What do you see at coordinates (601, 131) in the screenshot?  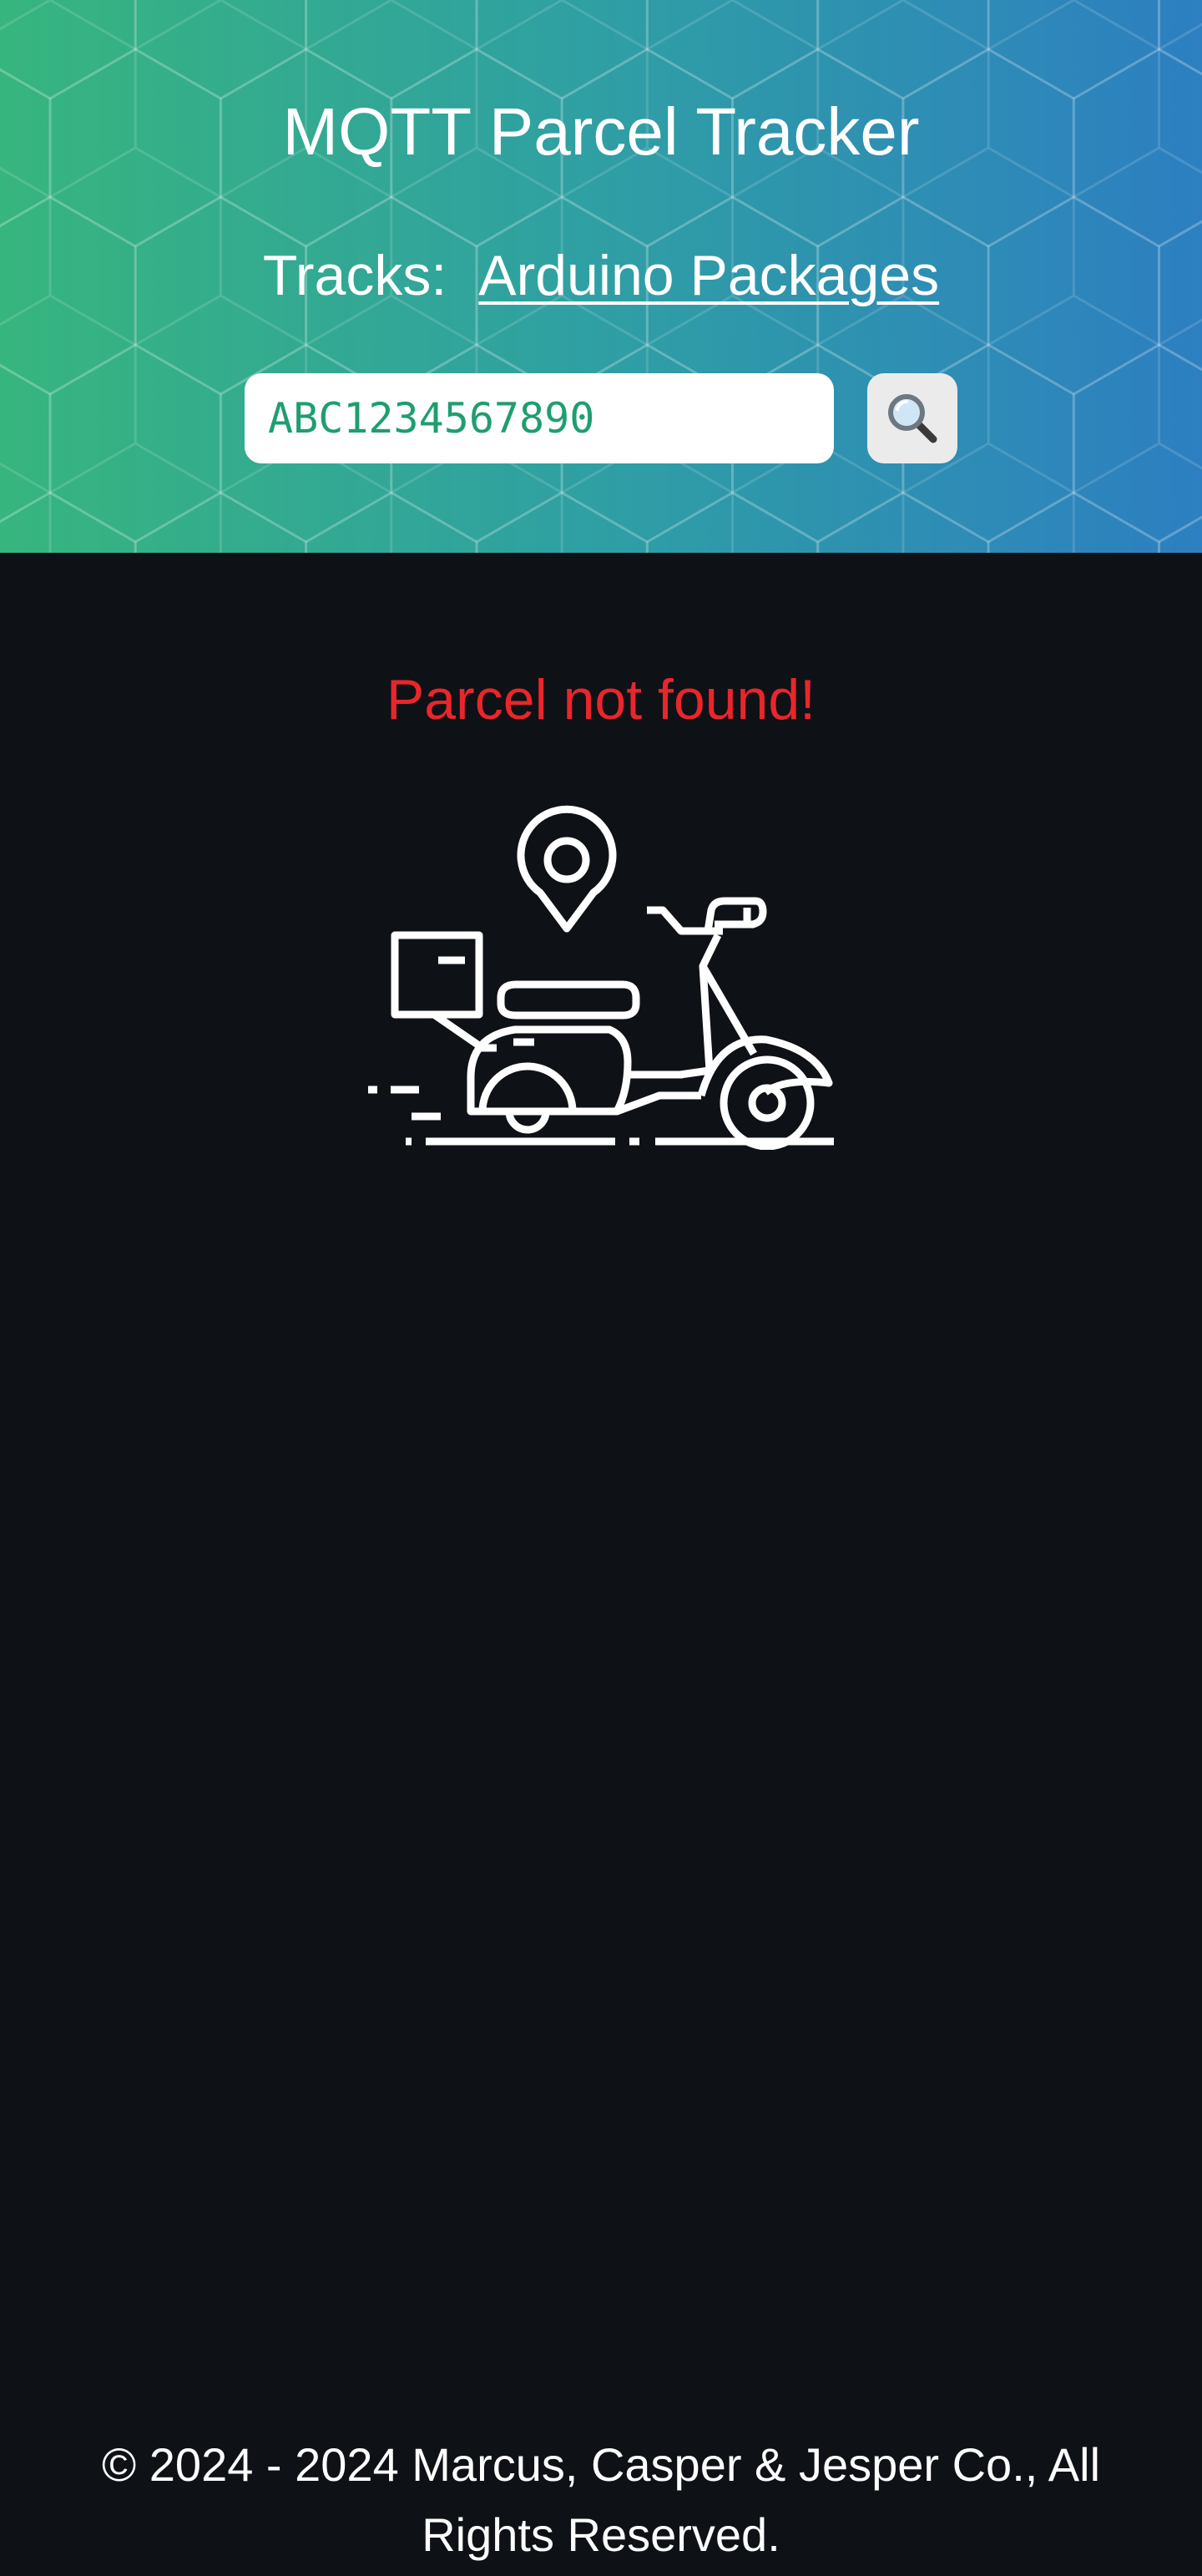 I see `page-title: MQTT Parcel Tracker` at bounding box center [601, 131].